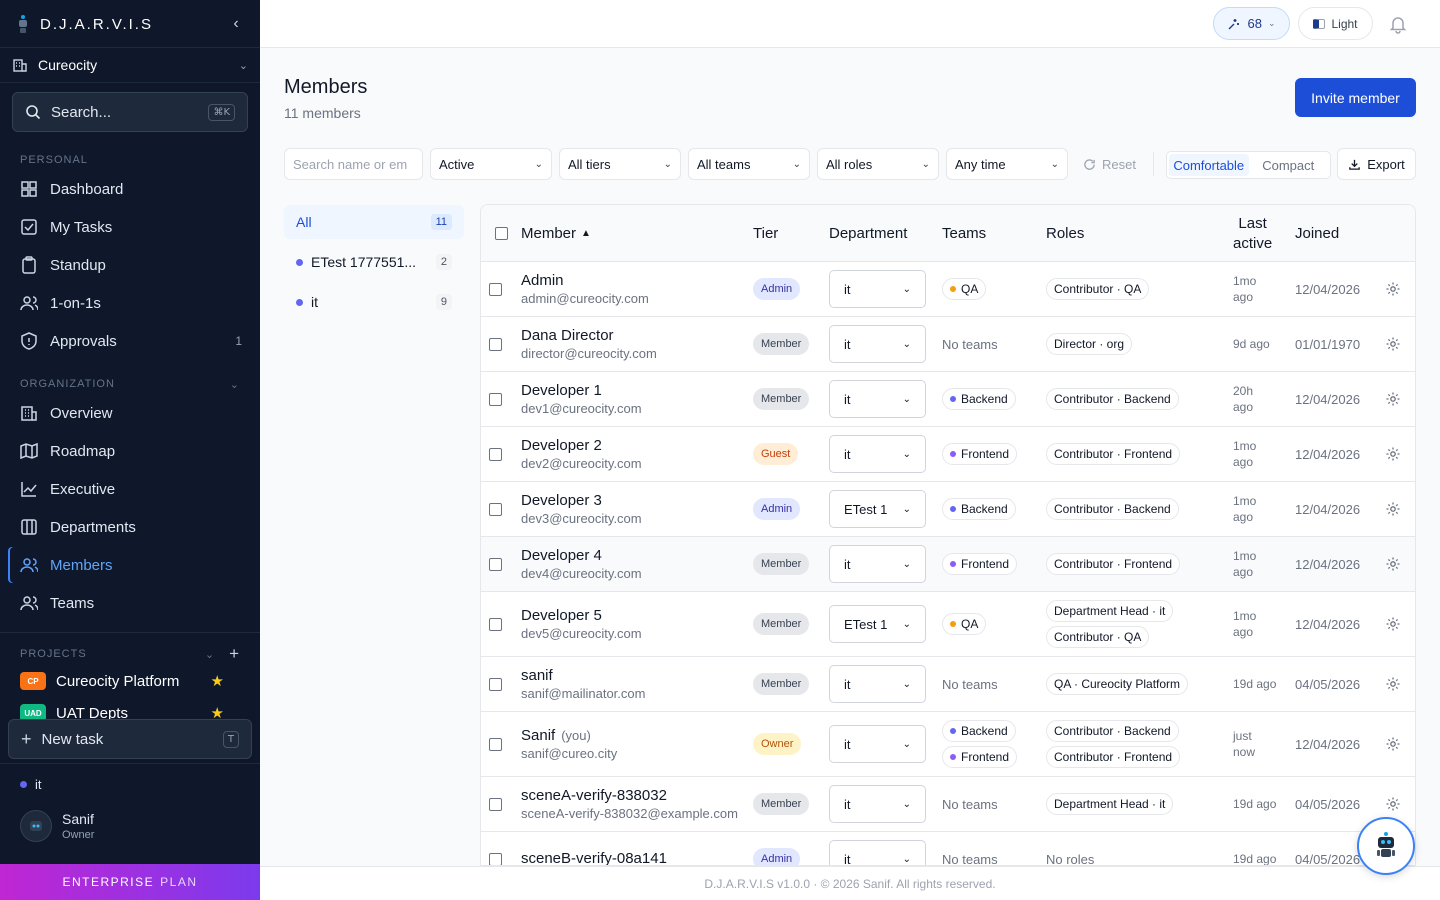 The height and width of the screenshot is (900, 1440). What do you see at coordinates (217, 681) in the screenshot?
I see `star-icon: ★` at bounding box center [217, 681].